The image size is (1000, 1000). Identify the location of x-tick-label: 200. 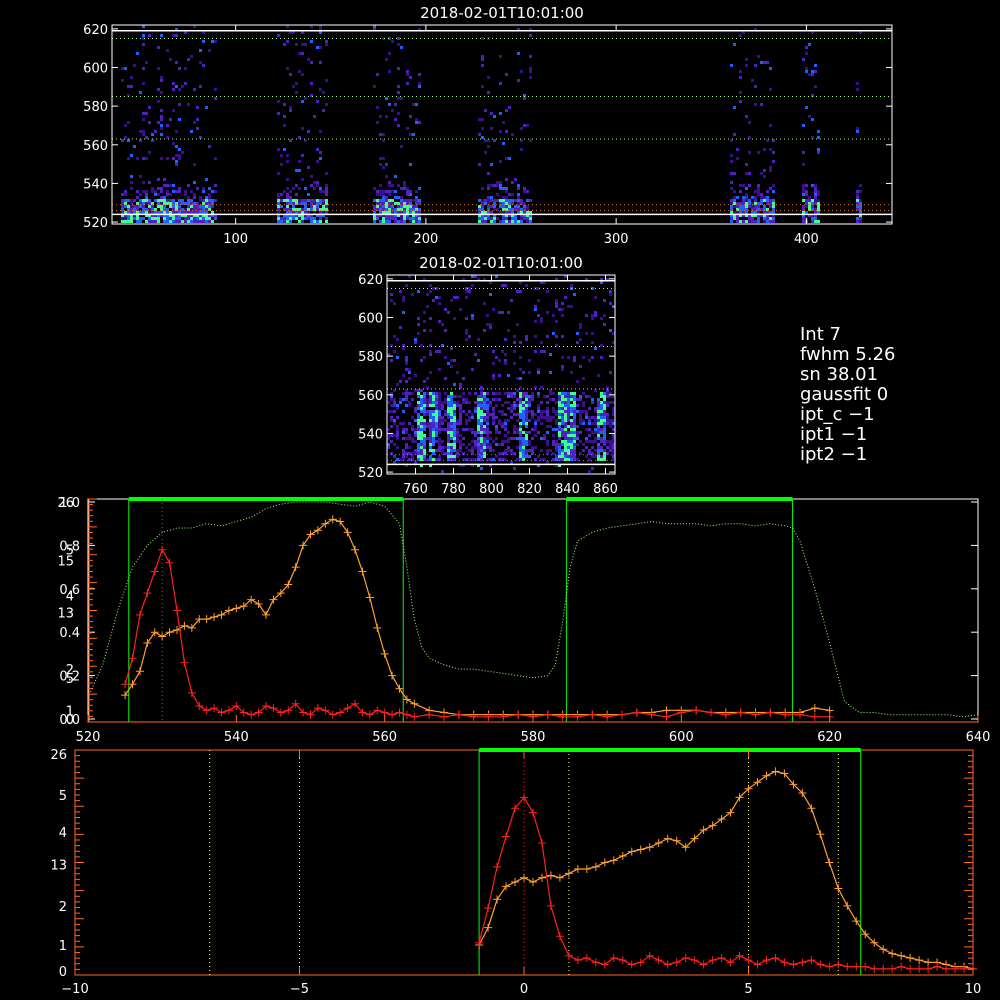
(425, 239).